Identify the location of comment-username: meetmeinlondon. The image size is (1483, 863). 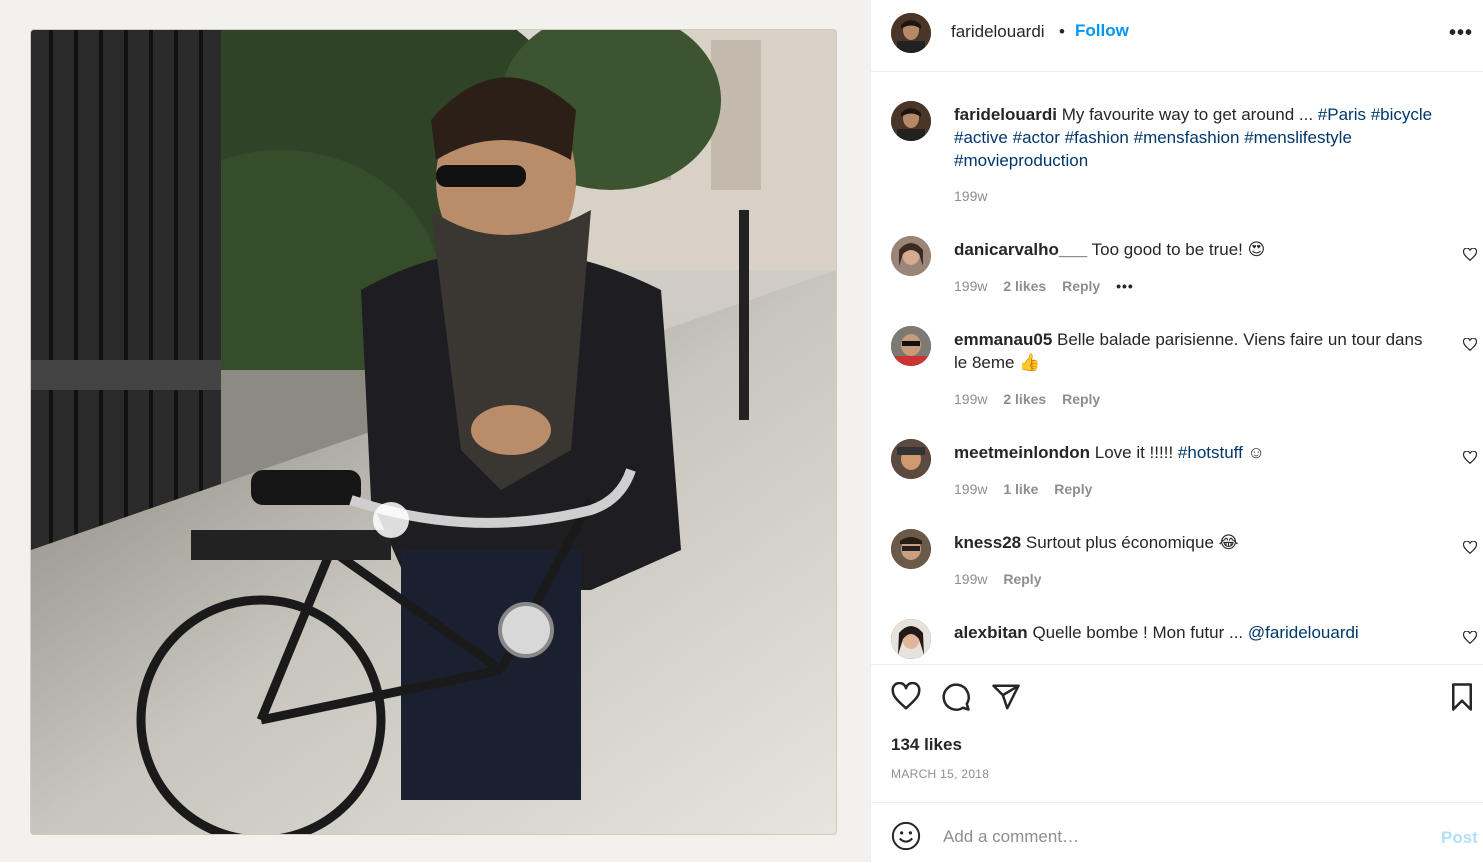
(1022, 452).